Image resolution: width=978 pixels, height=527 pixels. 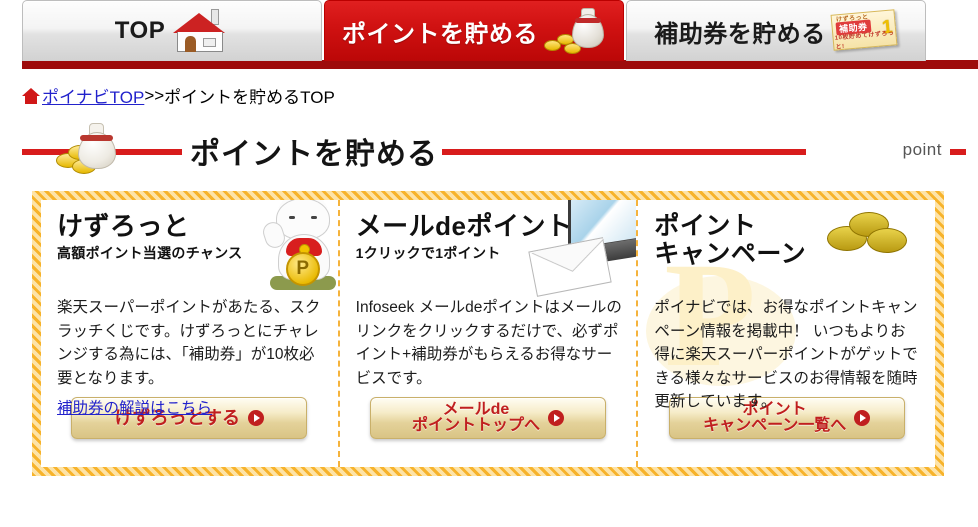 I want to click on section-rule-dot, so click(x=958, y=152).